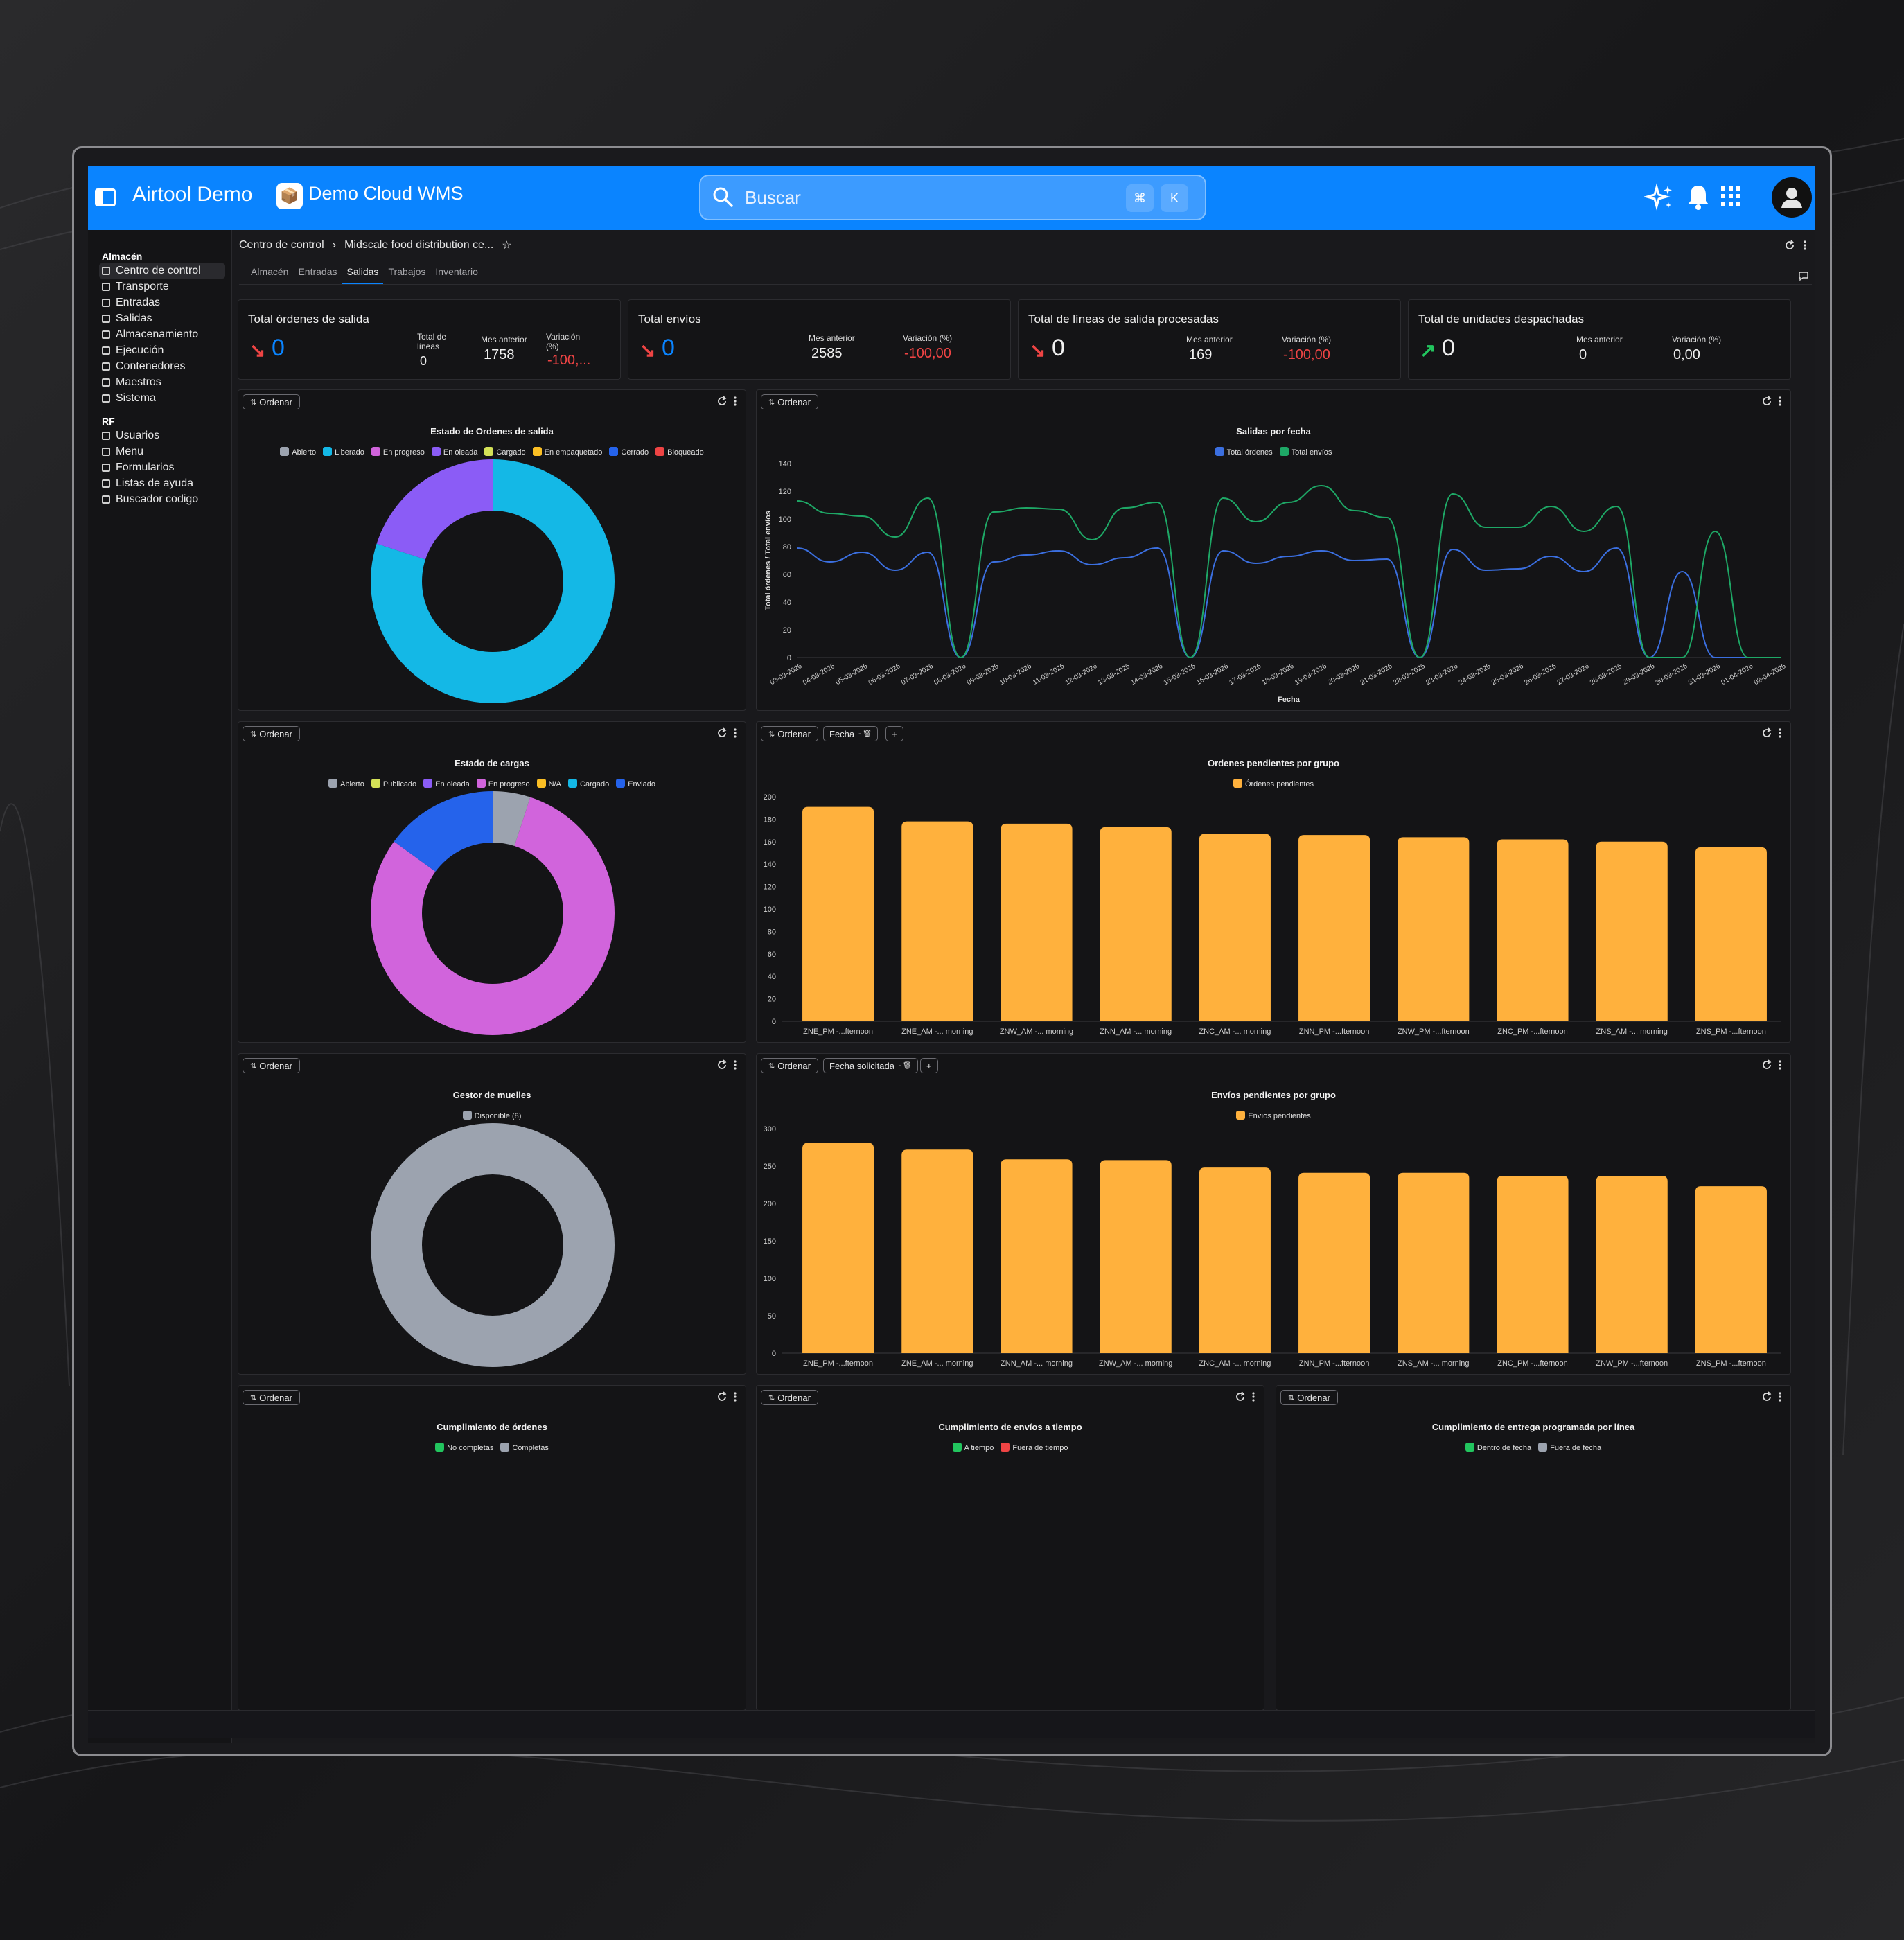 The image size is (1904, 1940). Describe the element at coordinates (1792, 197) in the screenshot. I see `user-avatar` at that location.